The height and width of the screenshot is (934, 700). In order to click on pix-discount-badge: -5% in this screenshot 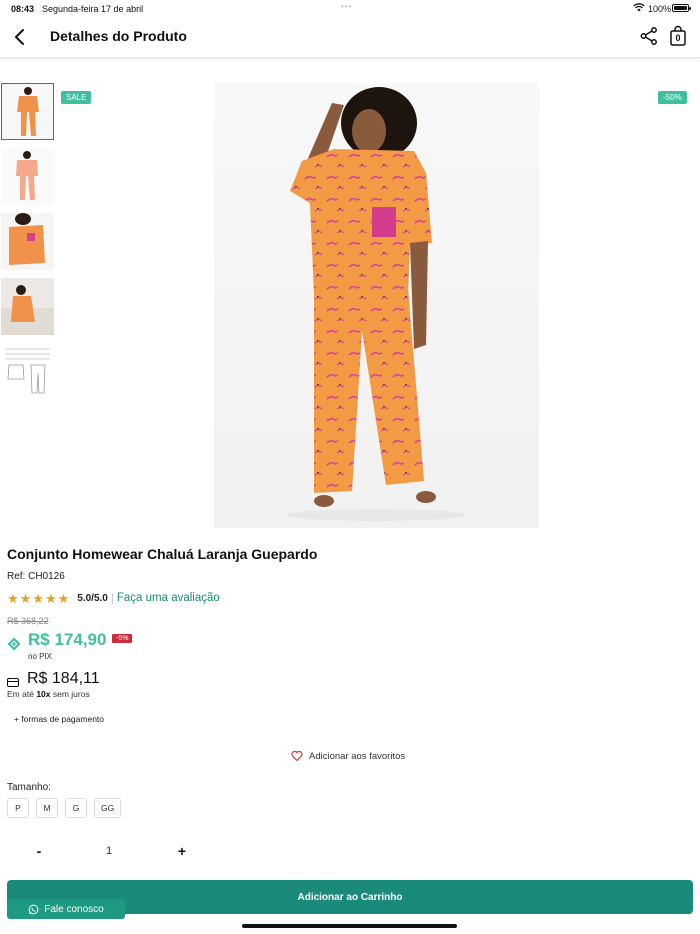, I will do `click(122, 638)`.